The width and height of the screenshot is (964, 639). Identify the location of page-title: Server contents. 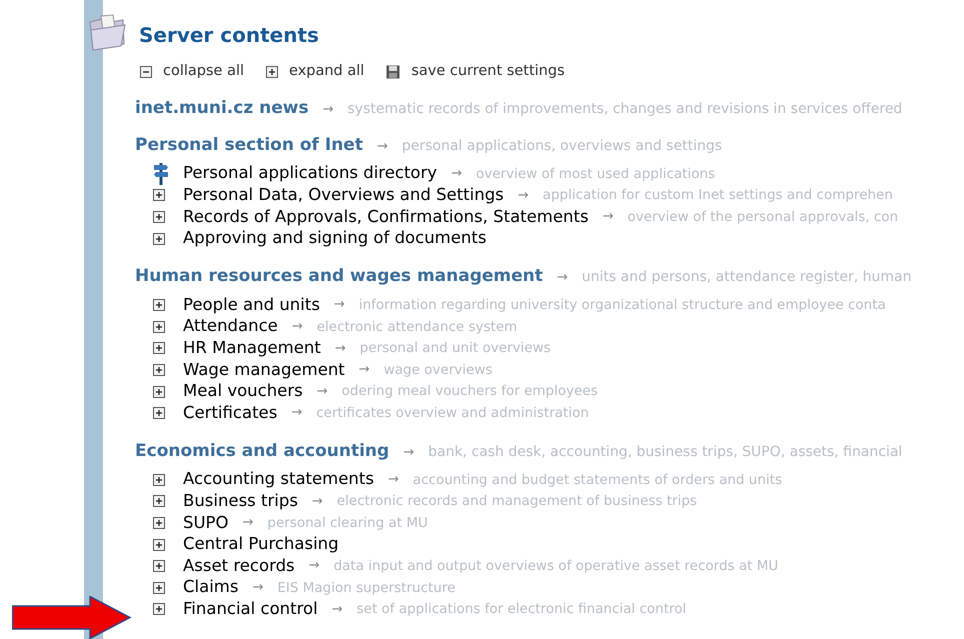
(229, 35).